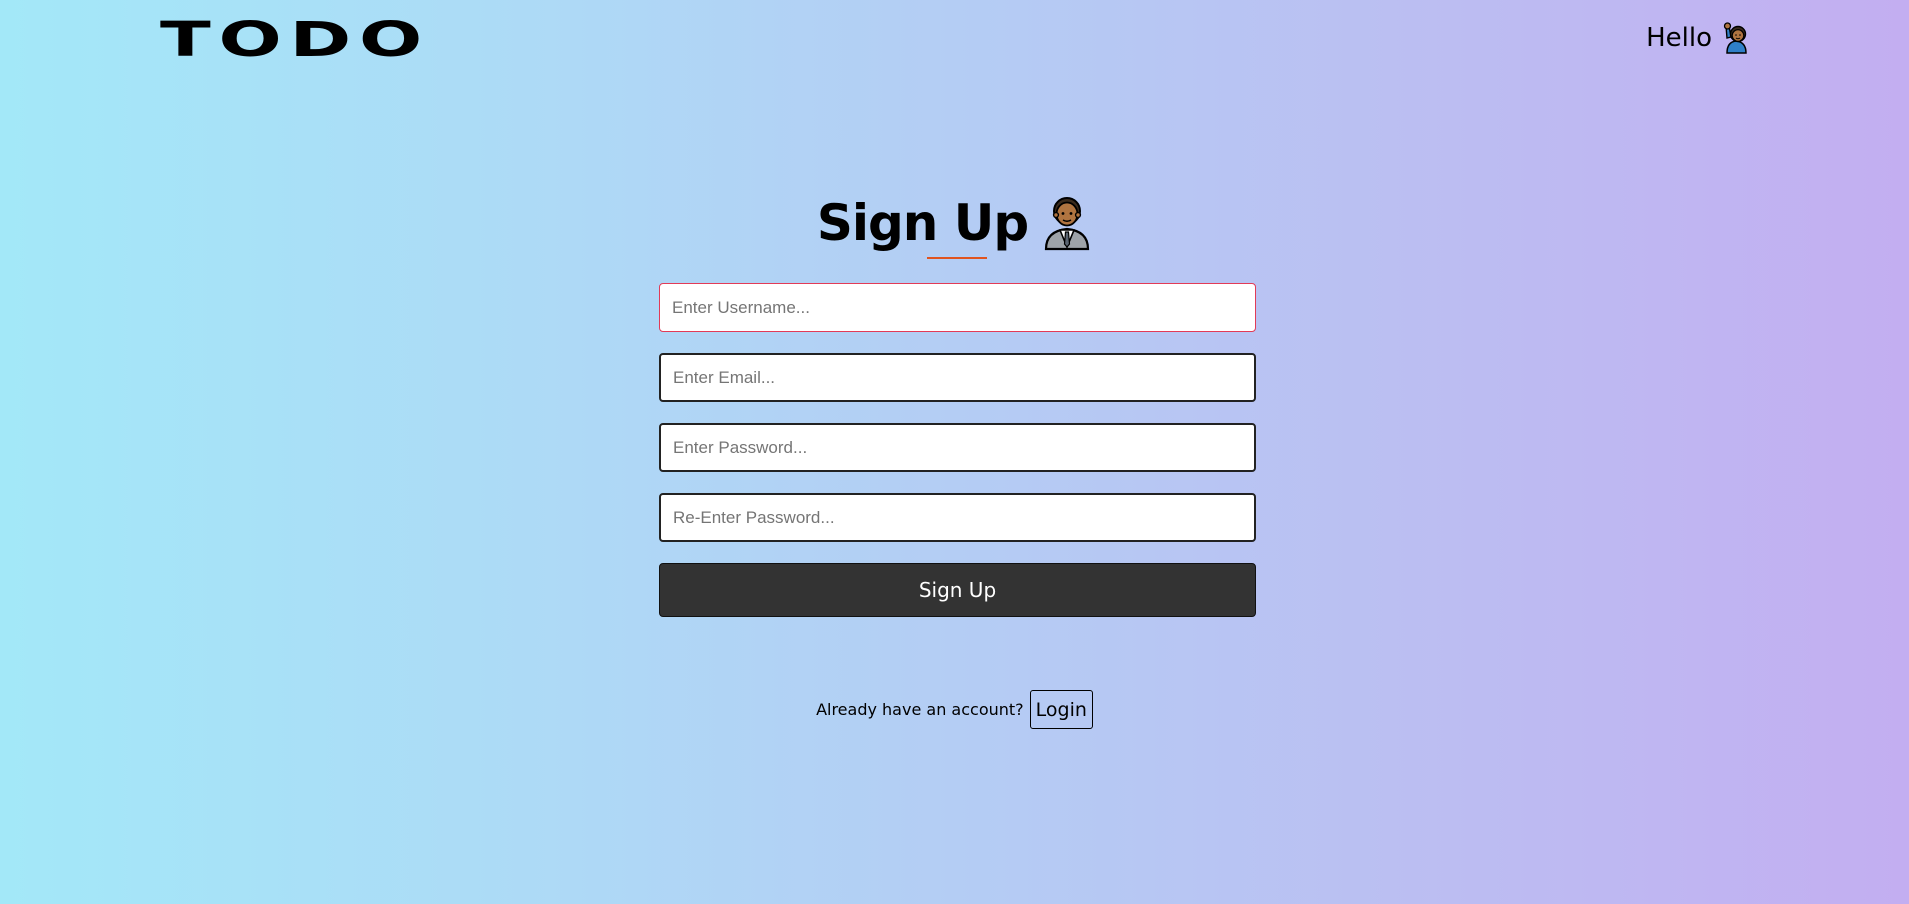 This screenshot has height=904, width=1909. I want to click on greeting-text: Hello, so click(1679, 38).